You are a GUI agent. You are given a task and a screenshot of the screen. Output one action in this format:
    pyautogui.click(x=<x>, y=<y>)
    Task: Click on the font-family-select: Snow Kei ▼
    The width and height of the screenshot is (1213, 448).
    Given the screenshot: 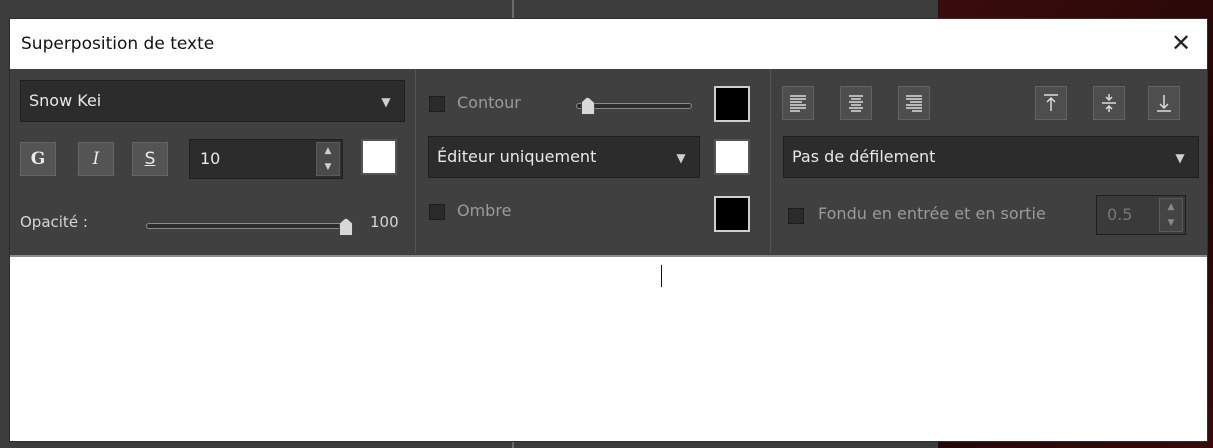 What is the action you would take?
    pyautogui.click(x=212, y=101)
    